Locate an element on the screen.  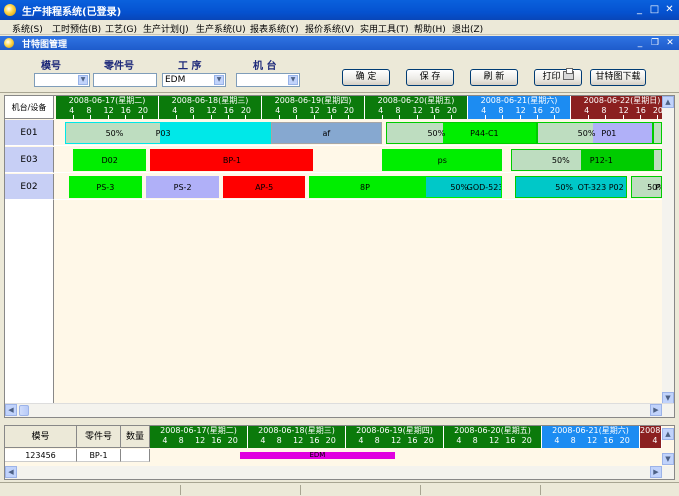
menu-process: 工艺(G) is located at coordinates (121, 28).